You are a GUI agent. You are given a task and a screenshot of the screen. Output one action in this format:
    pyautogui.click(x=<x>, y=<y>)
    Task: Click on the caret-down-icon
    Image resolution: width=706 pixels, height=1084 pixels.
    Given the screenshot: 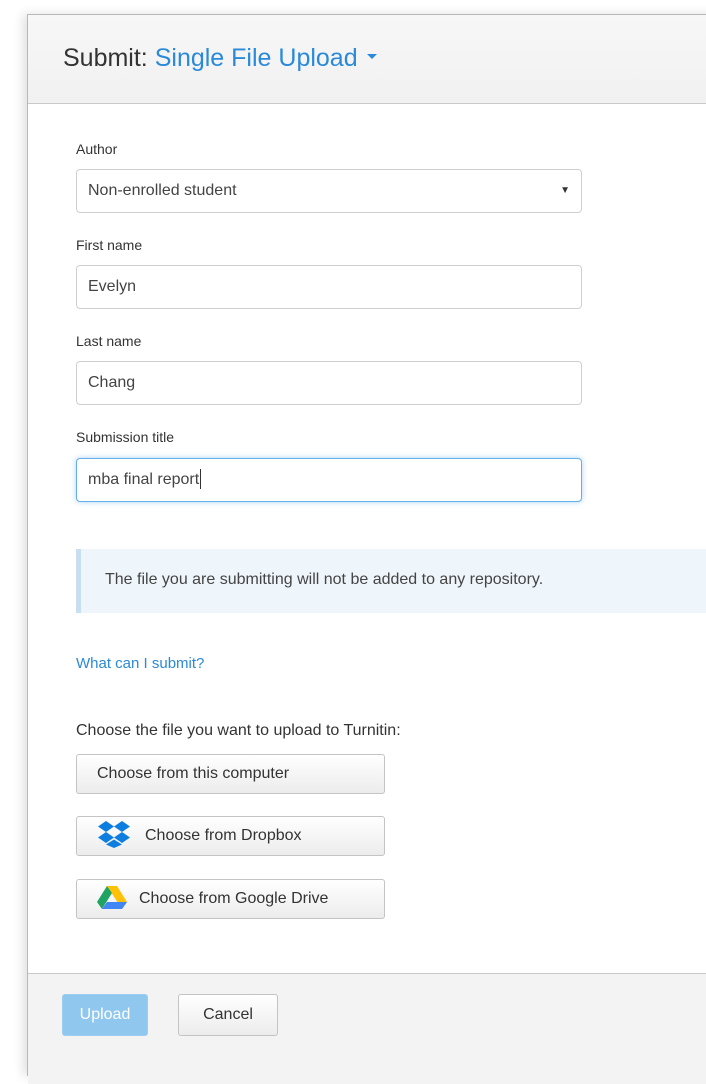 What is the action you would take?
    pyautogui.click(x=371, y=56)
    